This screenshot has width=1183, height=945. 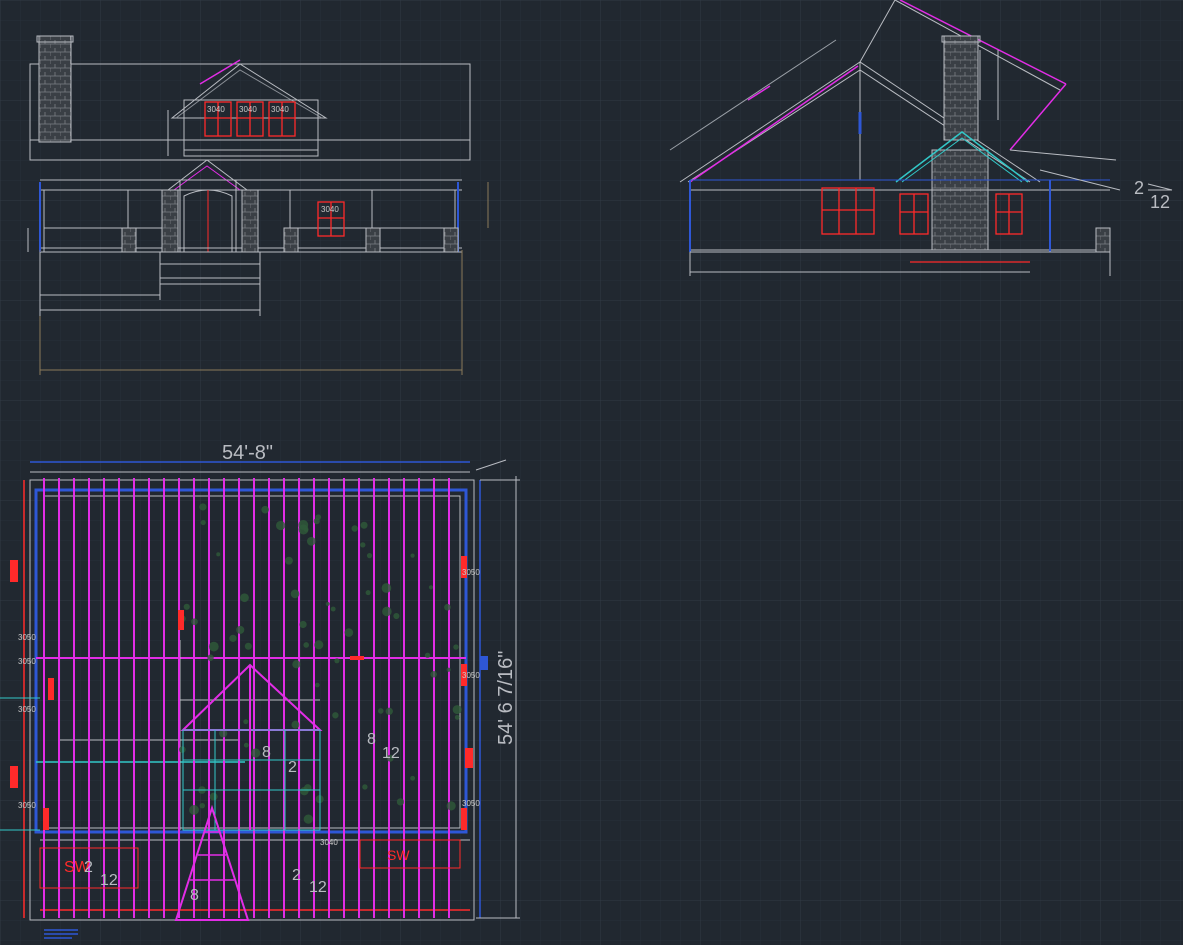 I want to click on plan-width-dimension: 54'-8", so click(x=247, y=453).